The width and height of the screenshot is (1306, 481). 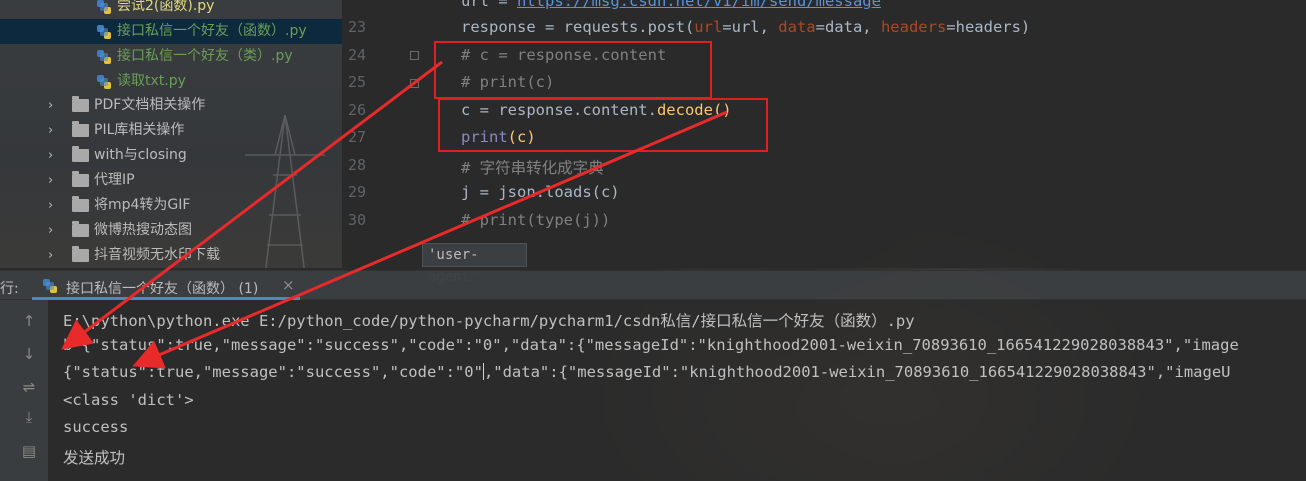 I want to click on tree-folder-label: PIL库相关操作, so click(x=139, y=130).